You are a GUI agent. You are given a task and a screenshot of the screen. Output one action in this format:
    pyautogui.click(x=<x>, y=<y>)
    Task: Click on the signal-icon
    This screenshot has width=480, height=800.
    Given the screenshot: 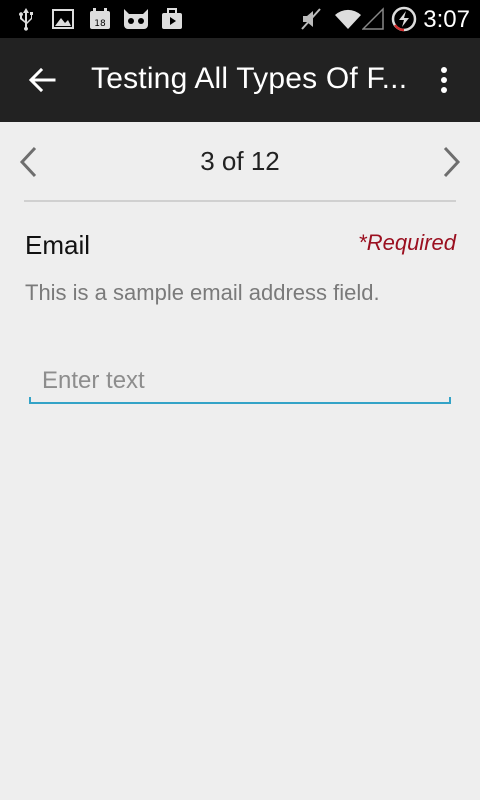 What is the action you would take?
    pyautogui.click(x=373, y=19)
    